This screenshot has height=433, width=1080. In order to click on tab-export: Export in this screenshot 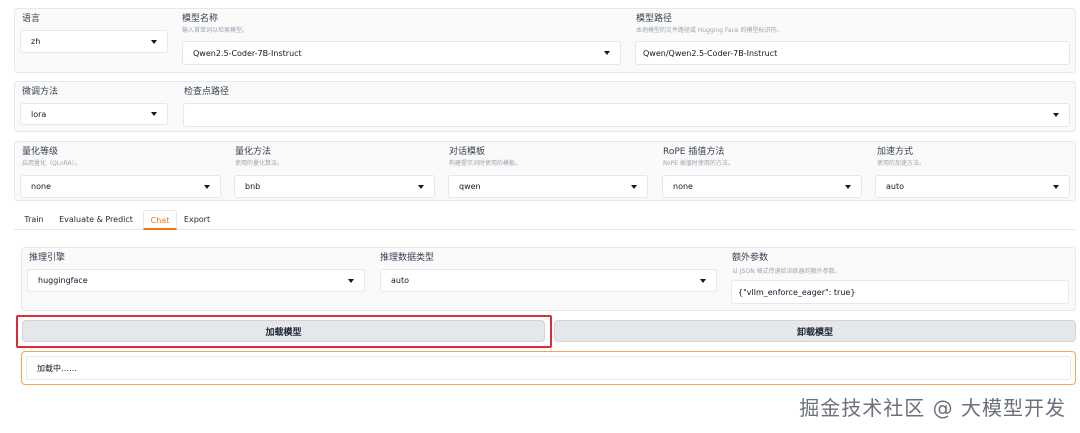, I will do `click(197, 220)`.